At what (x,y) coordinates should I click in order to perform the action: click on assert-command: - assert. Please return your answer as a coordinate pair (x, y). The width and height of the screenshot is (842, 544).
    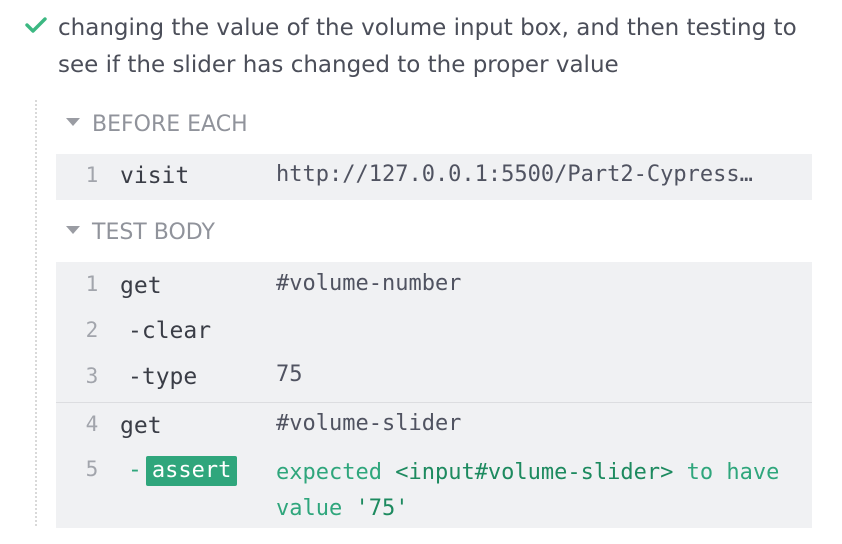
    Looking at the image, I should click on (183, 471).